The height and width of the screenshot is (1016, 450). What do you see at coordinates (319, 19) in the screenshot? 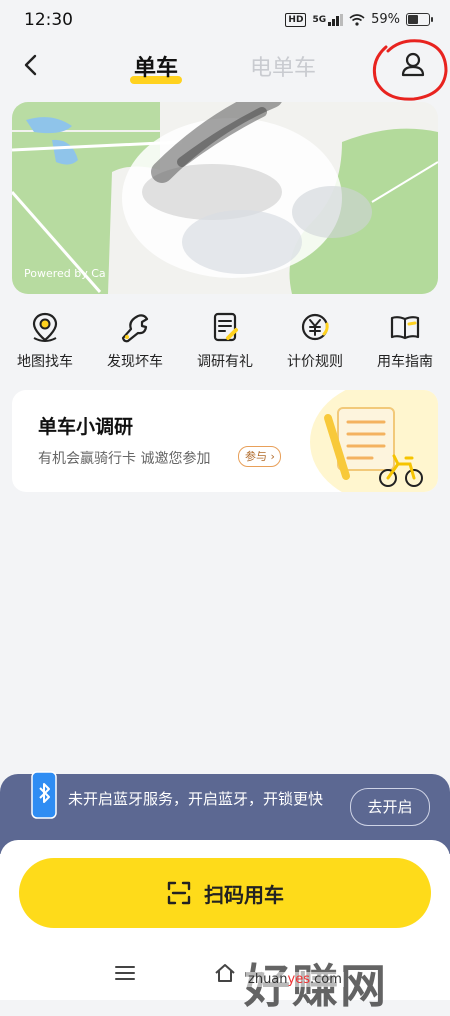
I see `network-label: 5G` at bounding box center [319, 19].